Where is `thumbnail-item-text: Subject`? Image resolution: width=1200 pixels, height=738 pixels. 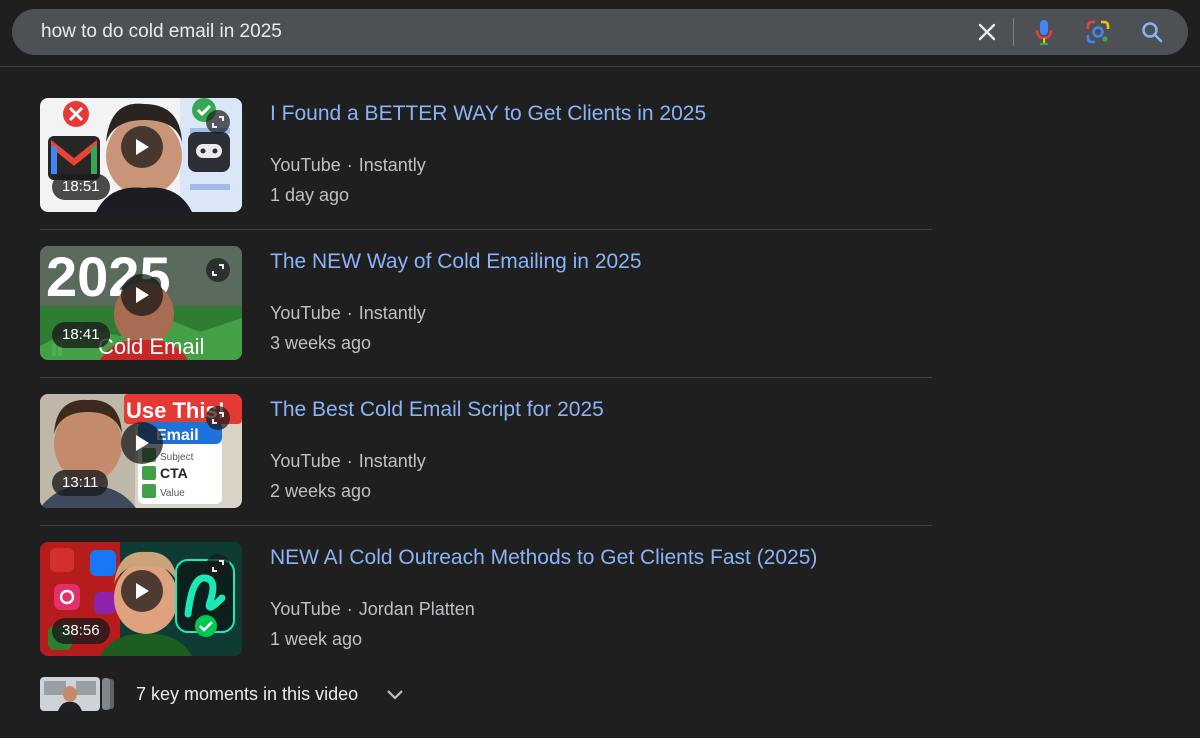
thumbnail-item-text: Subject is located at coordinates (177, 457).